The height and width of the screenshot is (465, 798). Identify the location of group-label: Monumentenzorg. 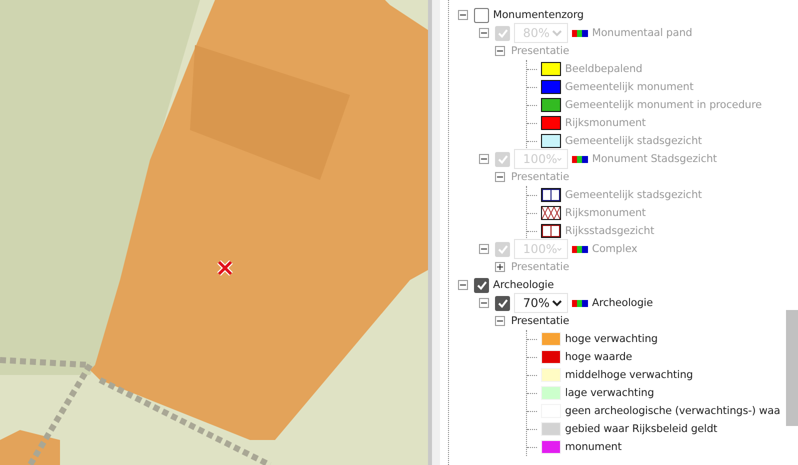
(538, 15).